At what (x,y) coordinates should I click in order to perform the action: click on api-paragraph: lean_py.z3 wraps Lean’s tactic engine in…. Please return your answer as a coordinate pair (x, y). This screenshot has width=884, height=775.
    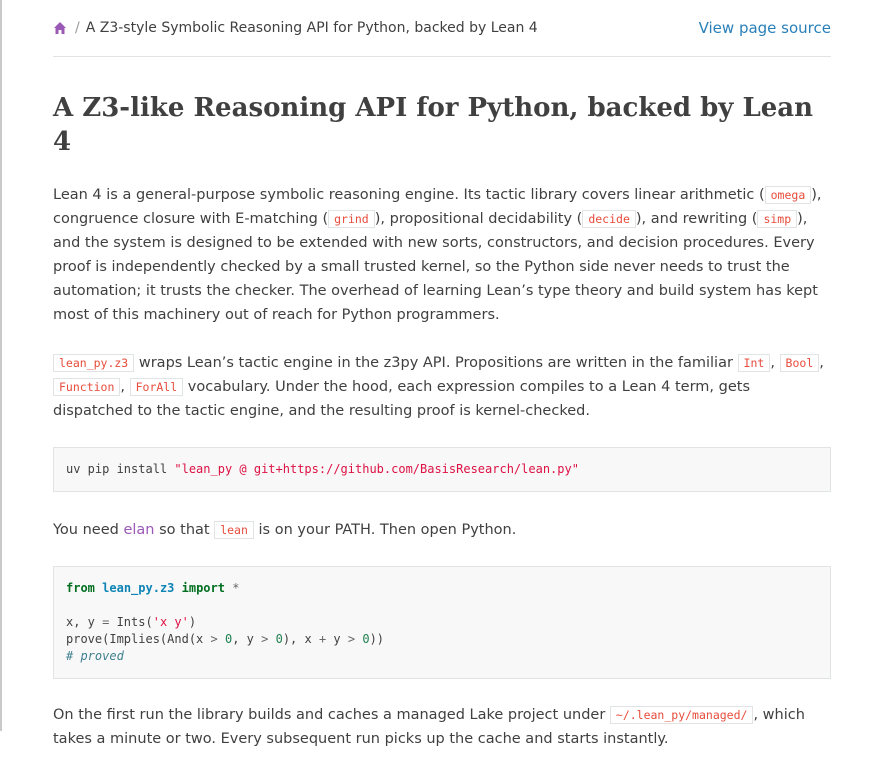
    Looking at the image, I should click on (442, 387).